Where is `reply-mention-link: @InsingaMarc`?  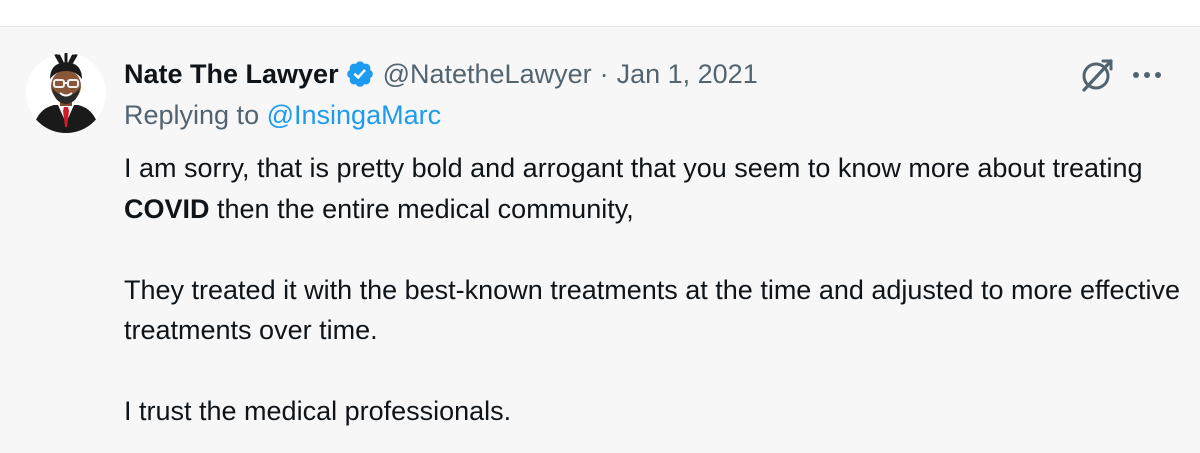 reply-mention-link: @InsingaMarc is located at coordinates (354, 115).